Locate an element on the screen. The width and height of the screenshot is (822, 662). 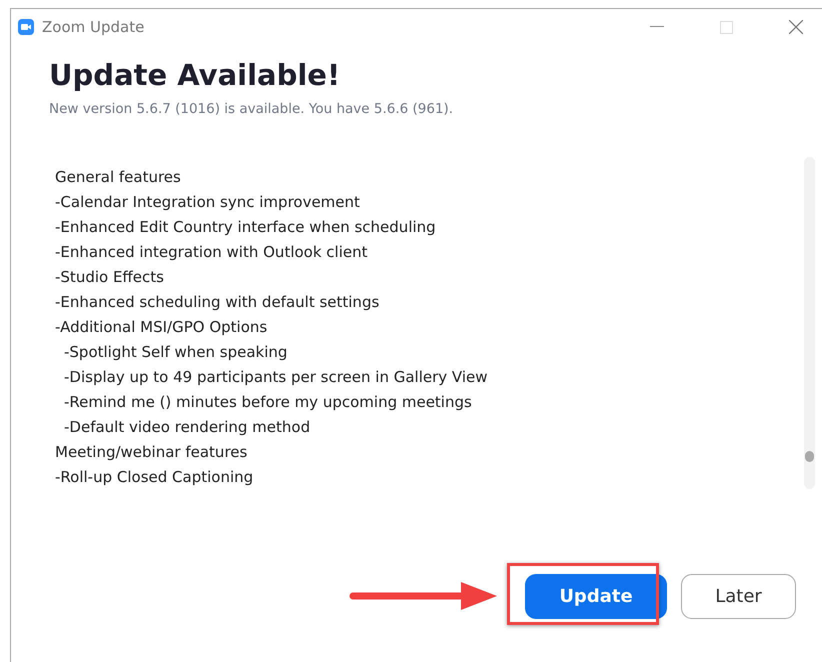
release-note: -Remind me () minutes before my upcoming meetings is located at coordinates (268, 402).